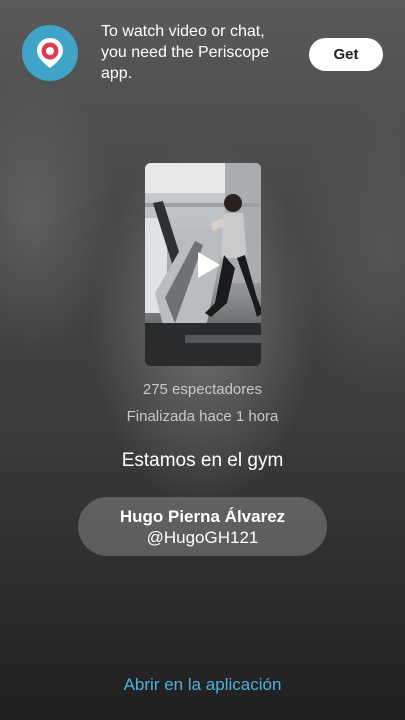 The height and width of the screenshot is (720, 405). Describe the element at coordinates (202, 416) in the screenshot. I see `broadcast-status: Finalizada hace 1 hora` at that location.